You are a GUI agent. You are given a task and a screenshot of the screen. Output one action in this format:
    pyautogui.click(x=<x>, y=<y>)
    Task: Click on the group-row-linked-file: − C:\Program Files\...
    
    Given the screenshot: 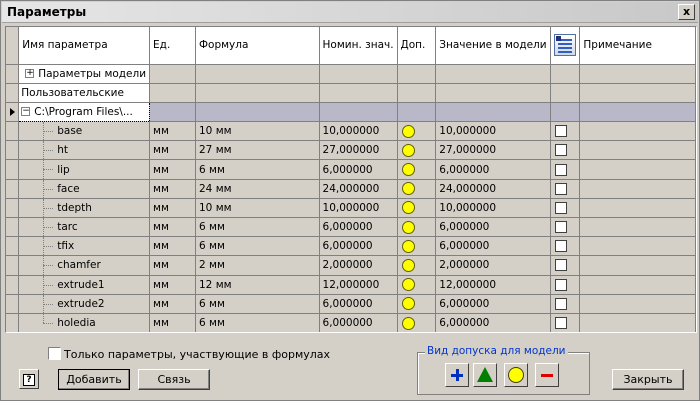 What is the action you would take?
    pyautogui.click(x=351, y=112)
    